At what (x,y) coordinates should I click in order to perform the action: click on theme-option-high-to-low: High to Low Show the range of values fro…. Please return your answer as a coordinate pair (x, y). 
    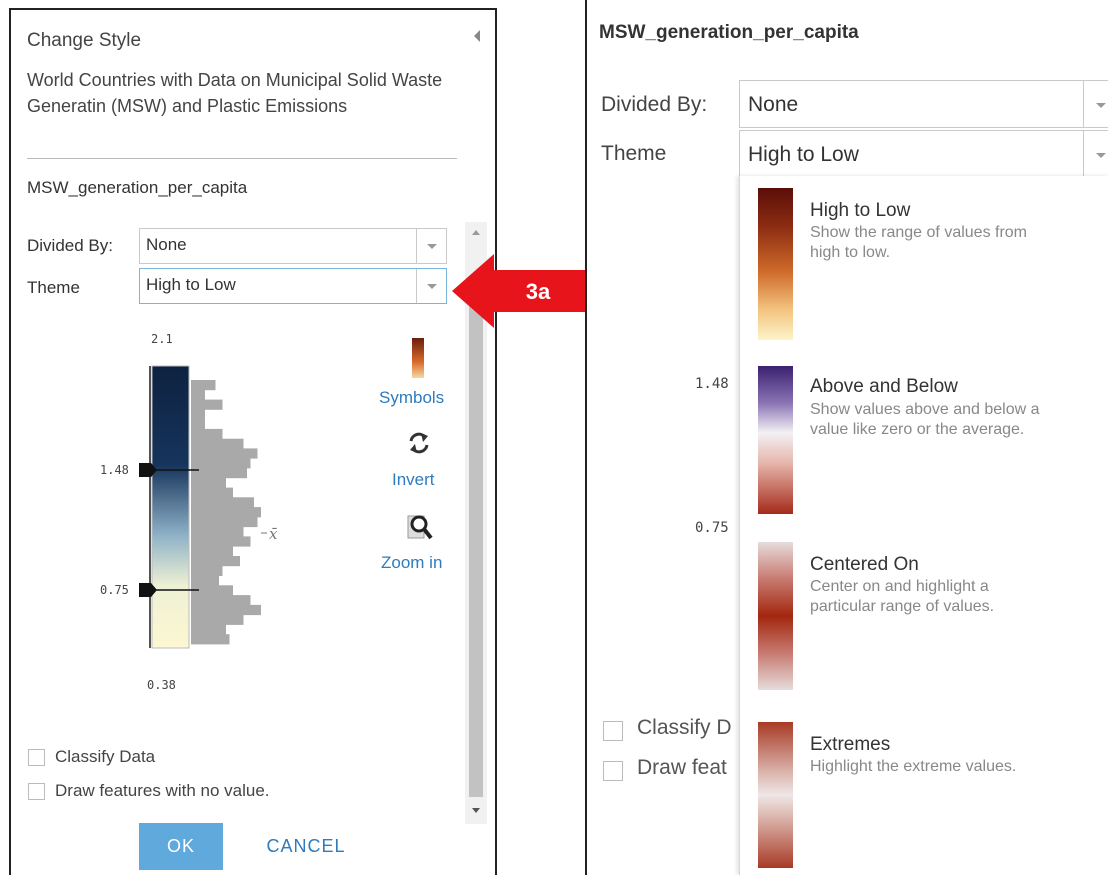
    Looking at the image, I should click on (924, 262).